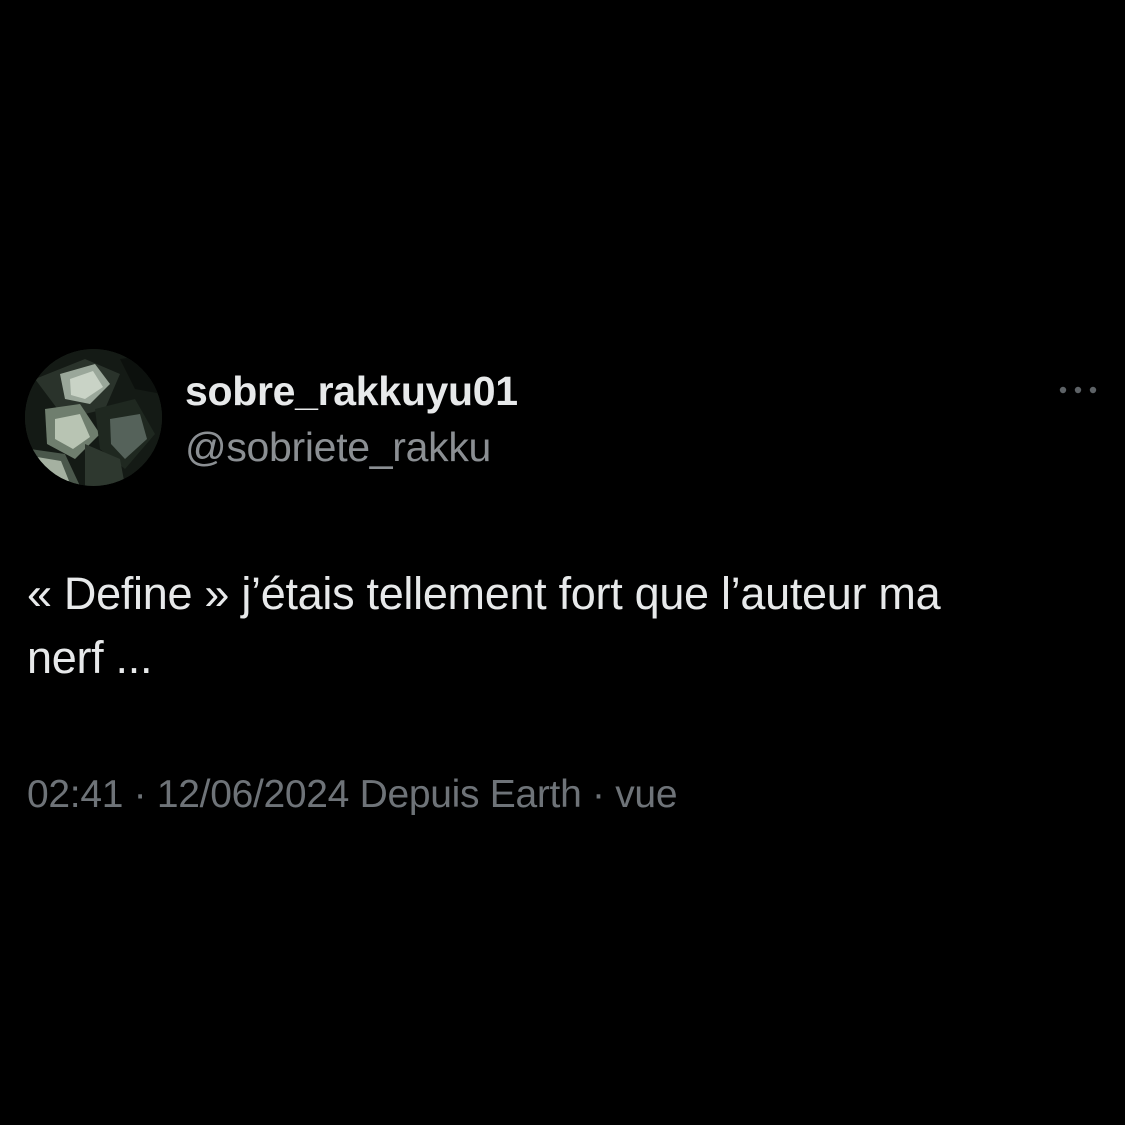 This screenshot has height=1125, width=1125. I want to click on tweet-views: vue, so click(646, 794).